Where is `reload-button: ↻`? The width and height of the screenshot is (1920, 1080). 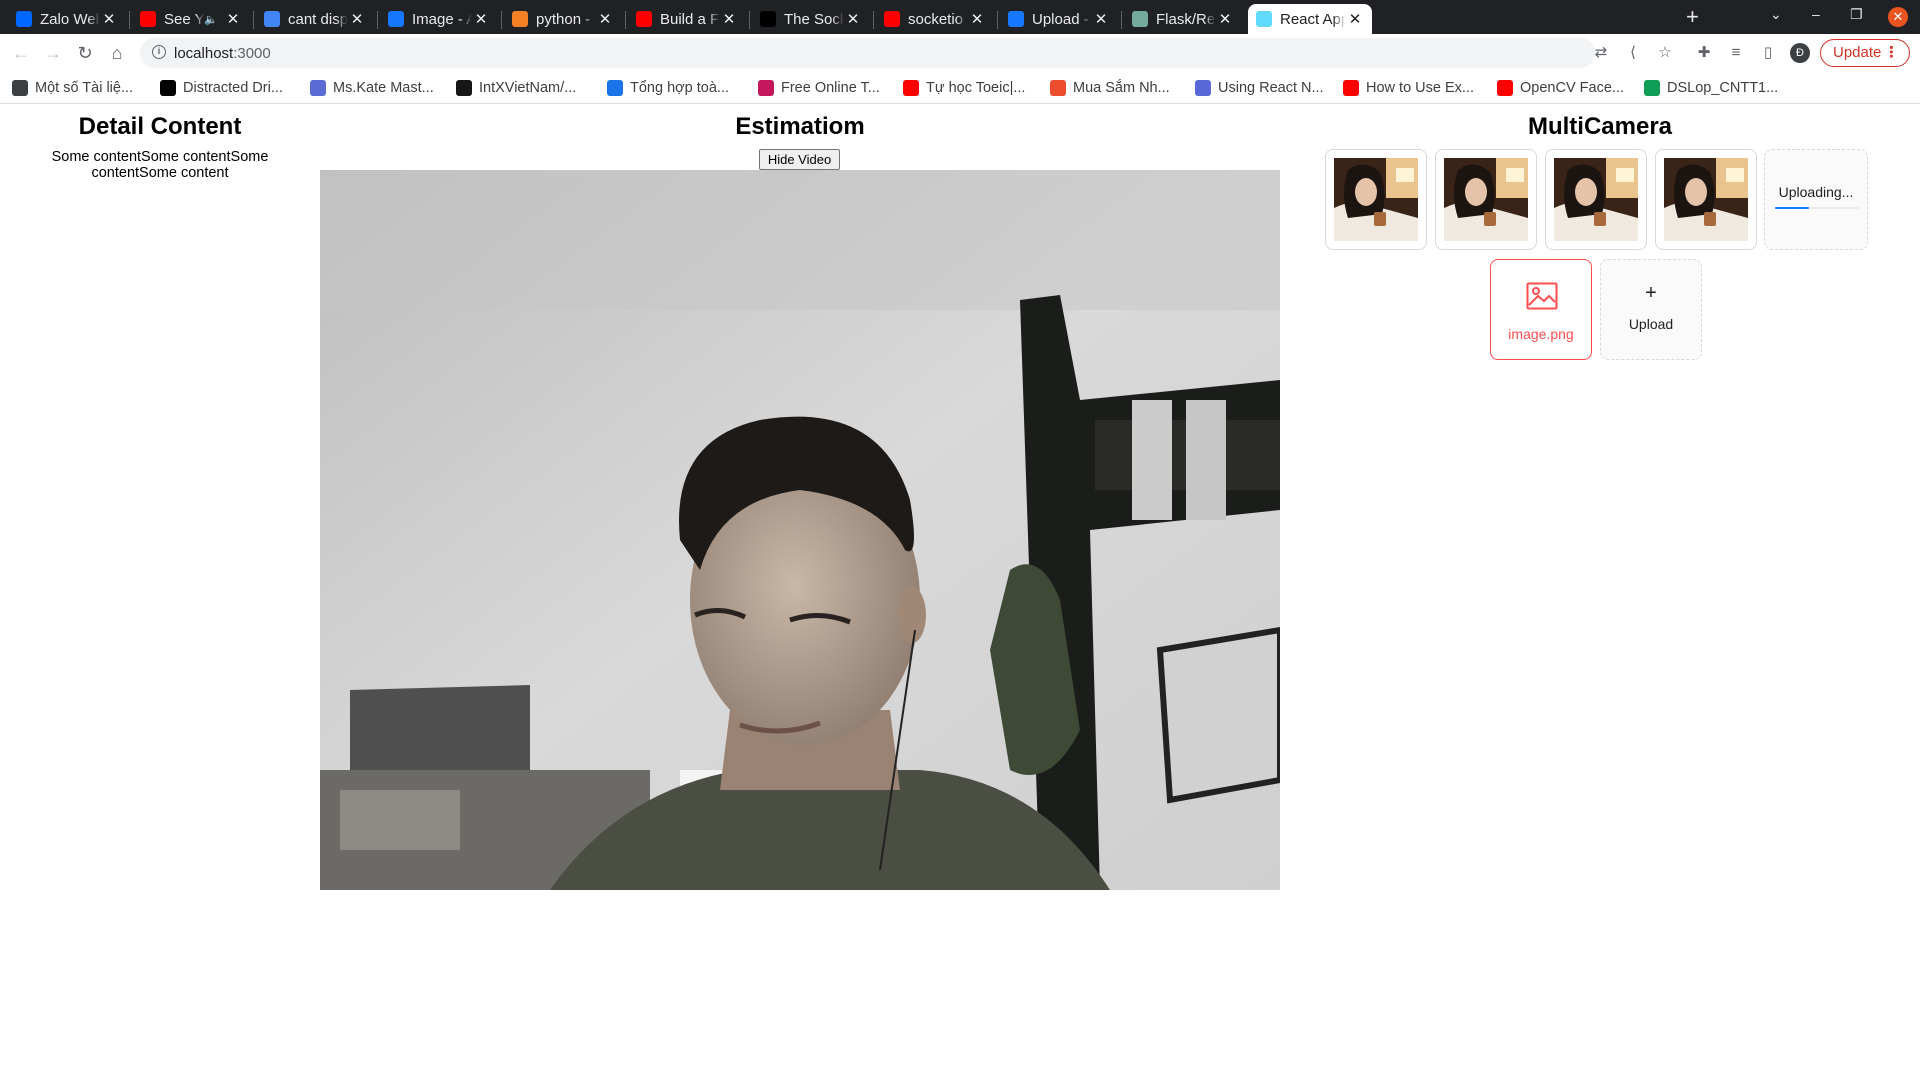 reload-button: ↻ is located at coordinates (85, 53).